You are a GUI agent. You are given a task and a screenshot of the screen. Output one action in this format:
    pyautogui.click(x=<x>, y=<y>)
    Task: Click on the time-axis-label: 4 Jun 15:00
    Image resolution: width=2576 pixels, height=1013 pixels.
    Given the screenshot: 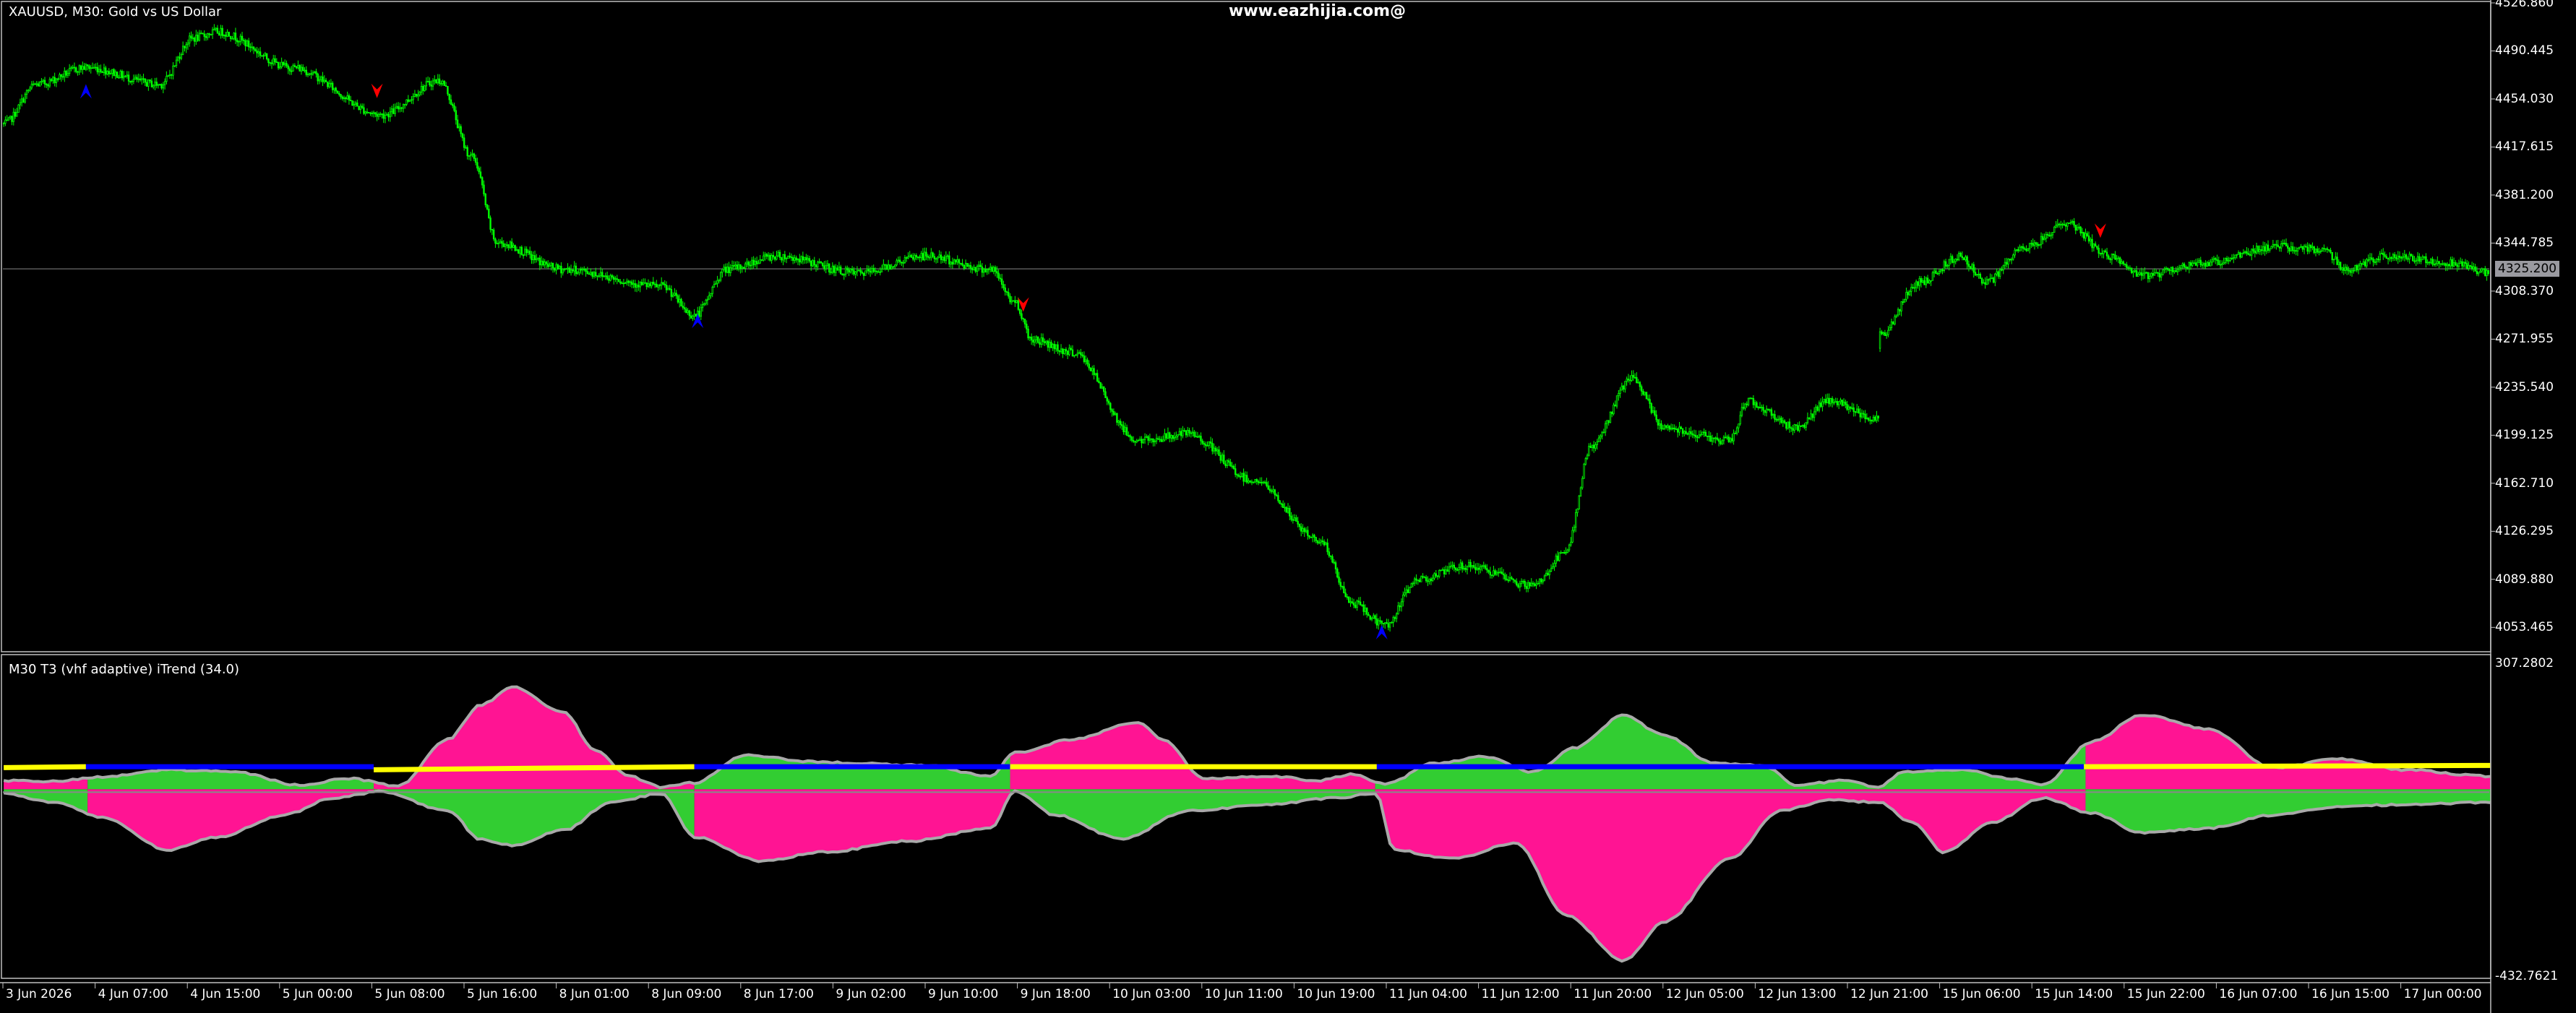 What is the action you would take?
    pyautogui.click(x=225, y=994)
    